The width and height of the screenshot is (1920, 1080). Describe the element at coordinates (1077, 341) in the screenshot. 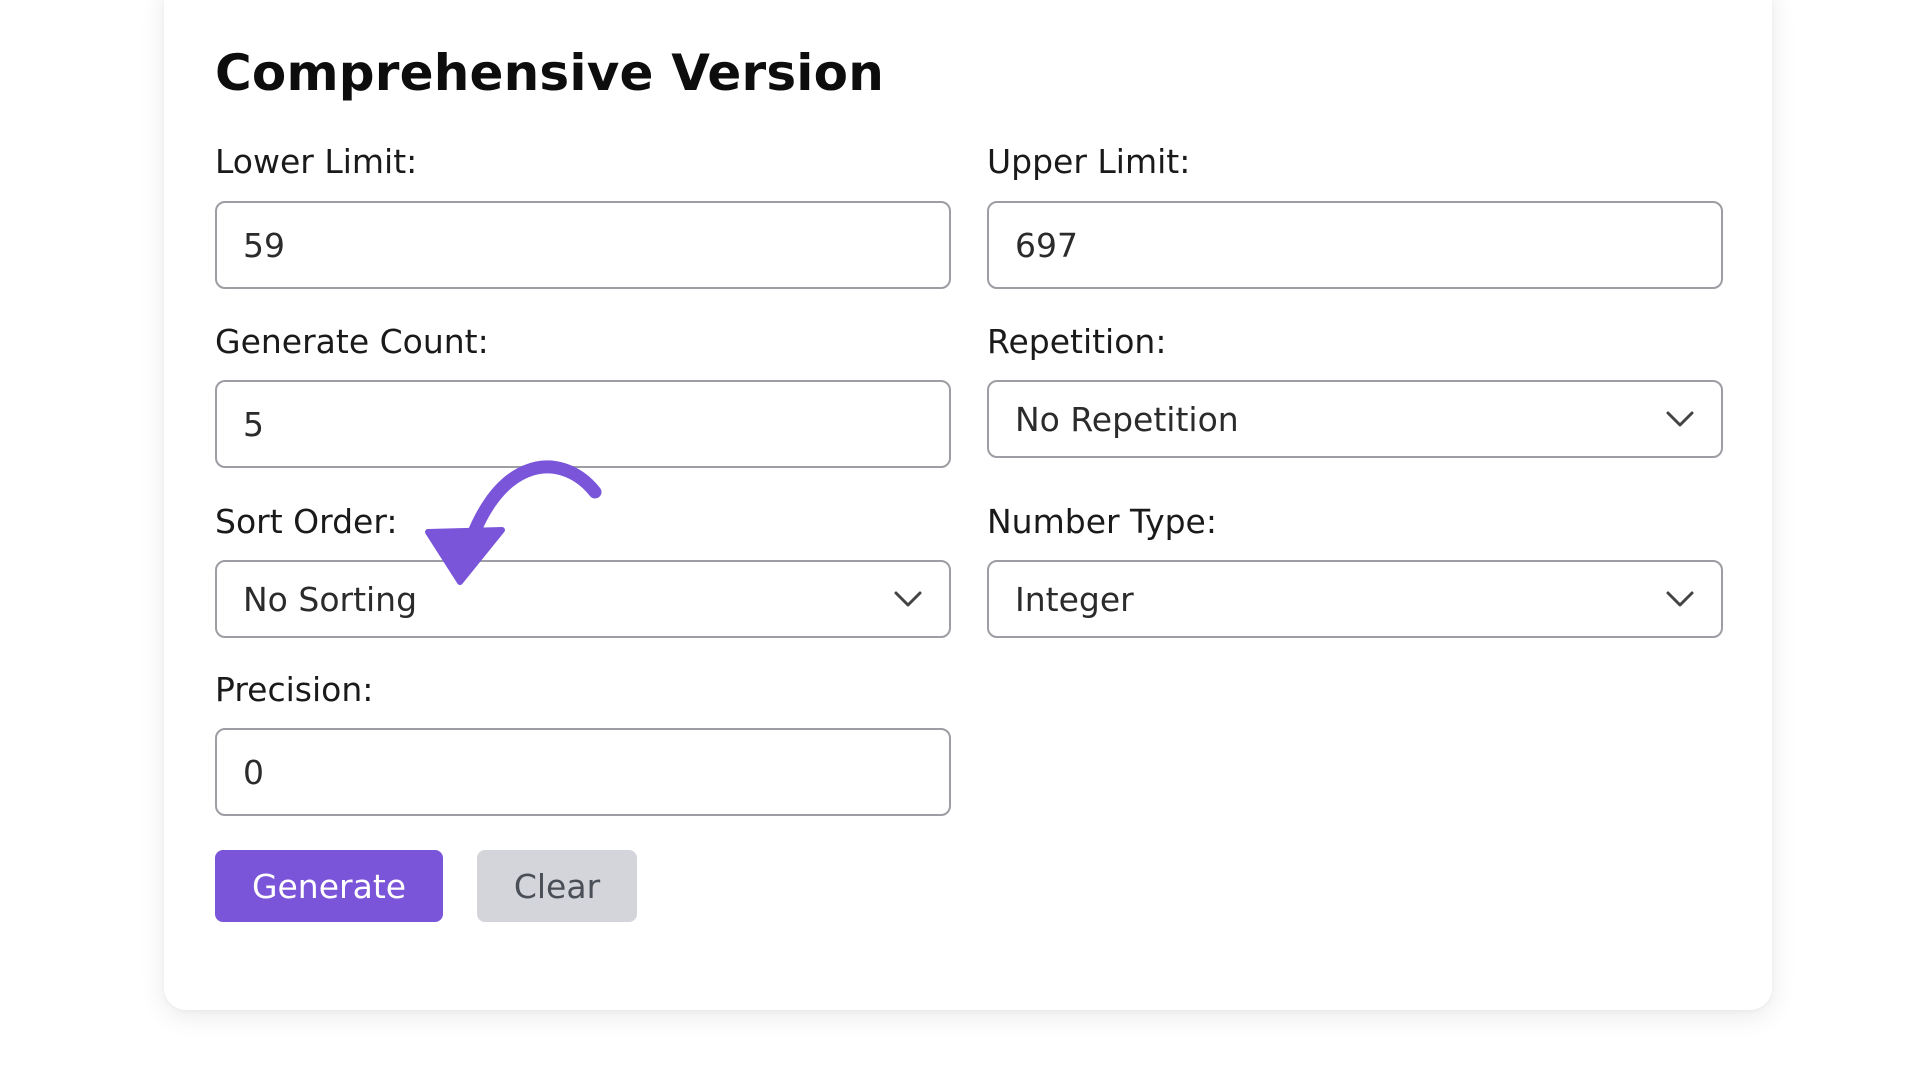

I see `repetition-label: Repetition:` at that location.